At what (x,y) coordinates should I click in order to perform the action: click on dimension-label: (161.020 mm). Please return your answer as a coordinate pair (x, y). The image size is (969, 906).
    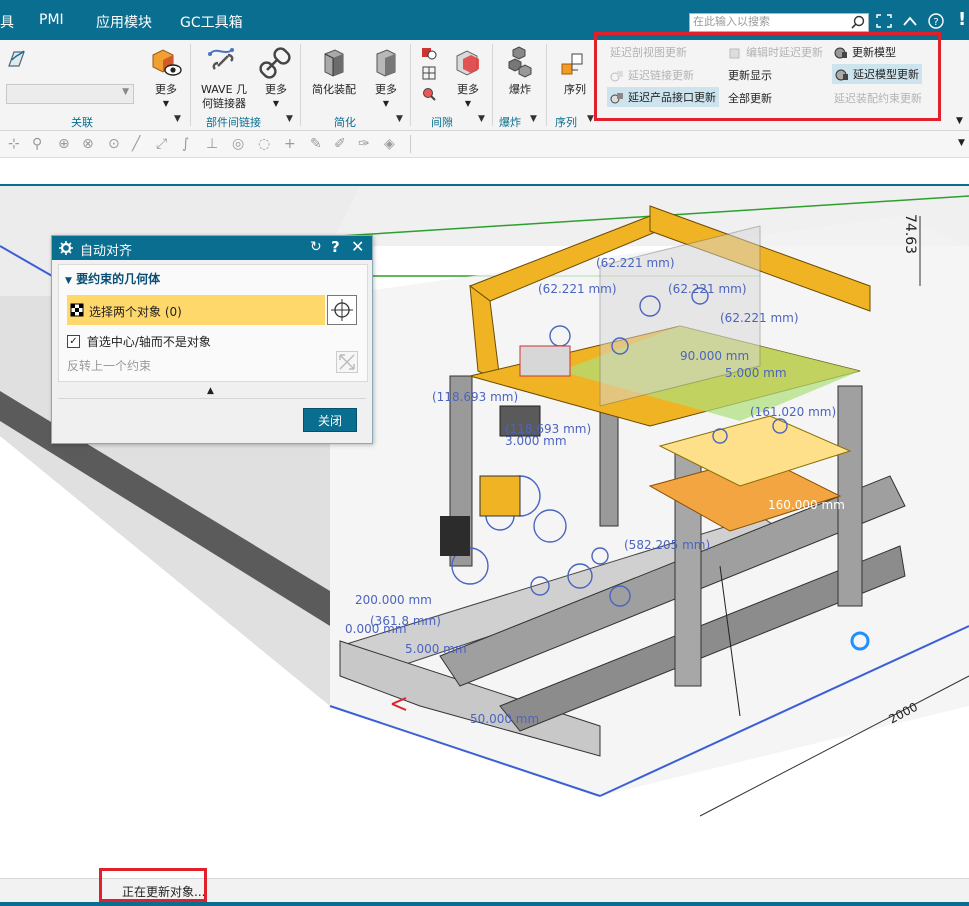
    Looking at the image, I should click on (793, 412).